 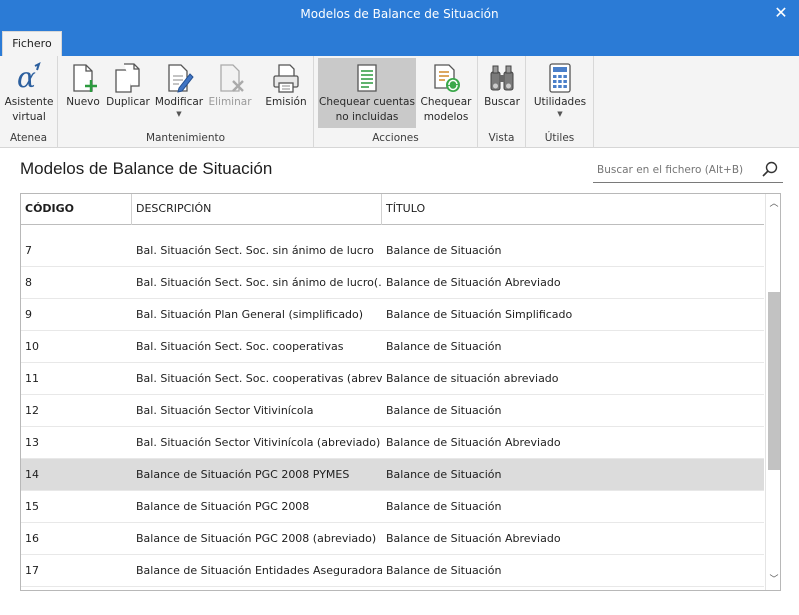 I want to click on utilidades-label: Utilidades, so click(x=560, y=102).